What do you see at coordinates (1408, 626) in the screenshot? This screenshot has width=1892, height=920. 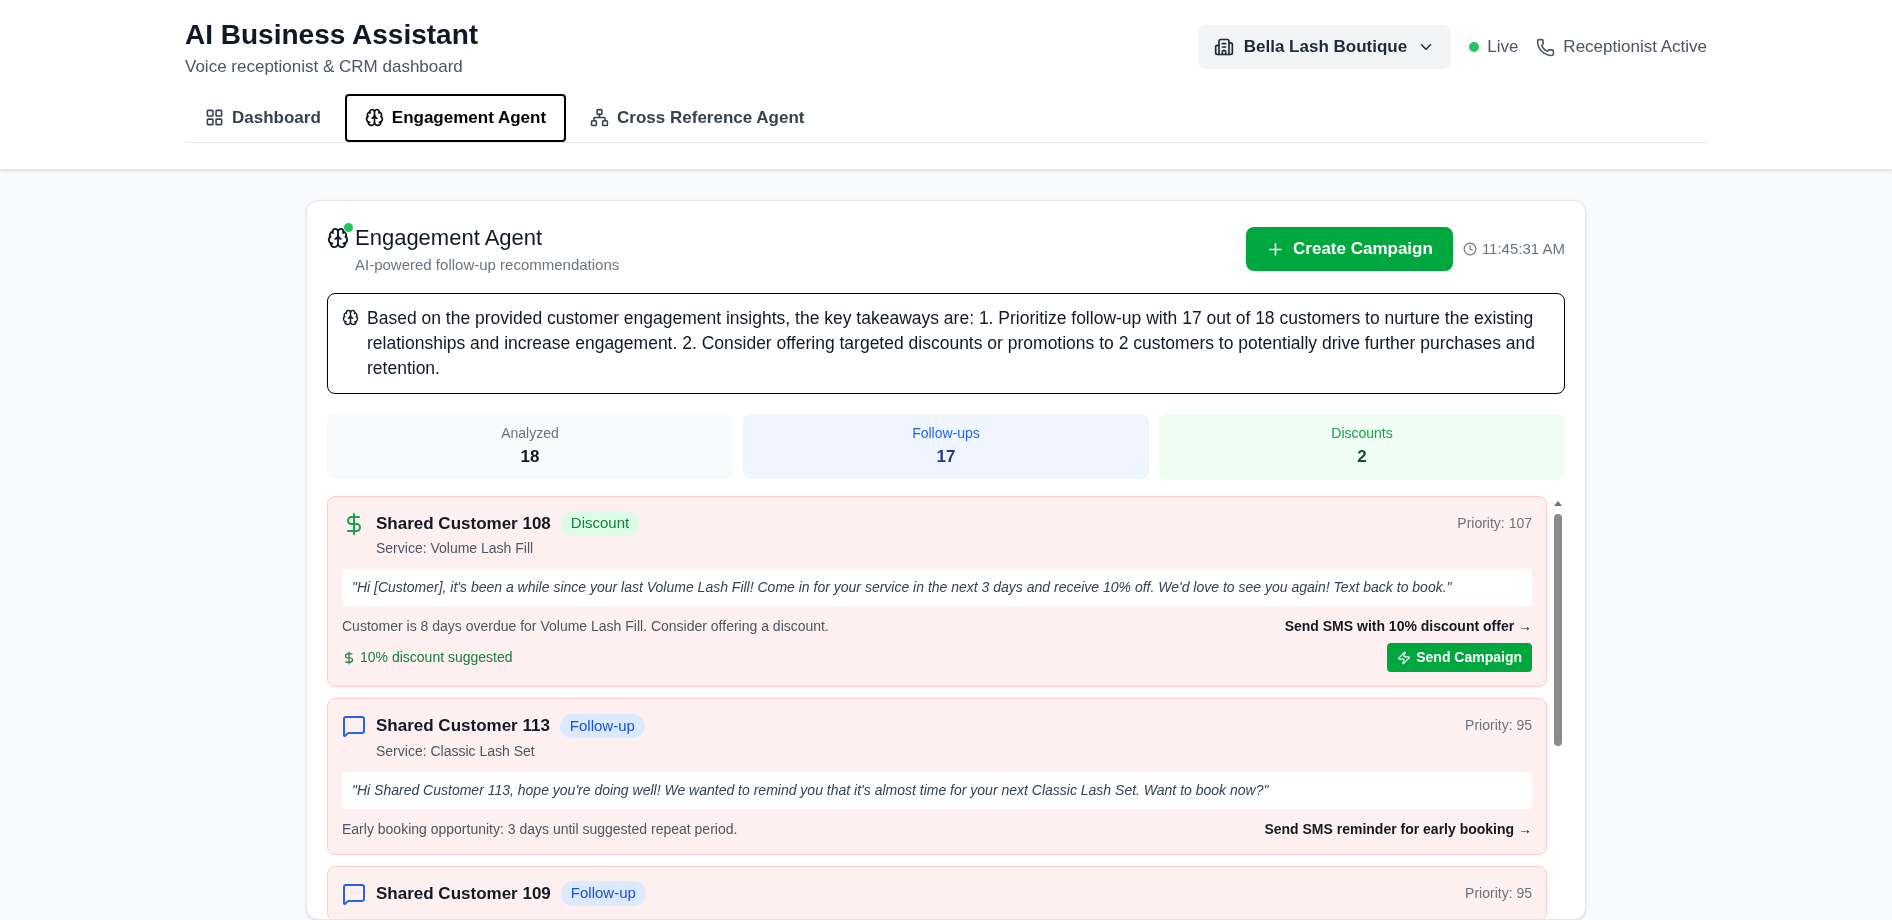 I see `recommended-action: Send SMS with 10% discount offer →` at bounding box center [1408, 626].